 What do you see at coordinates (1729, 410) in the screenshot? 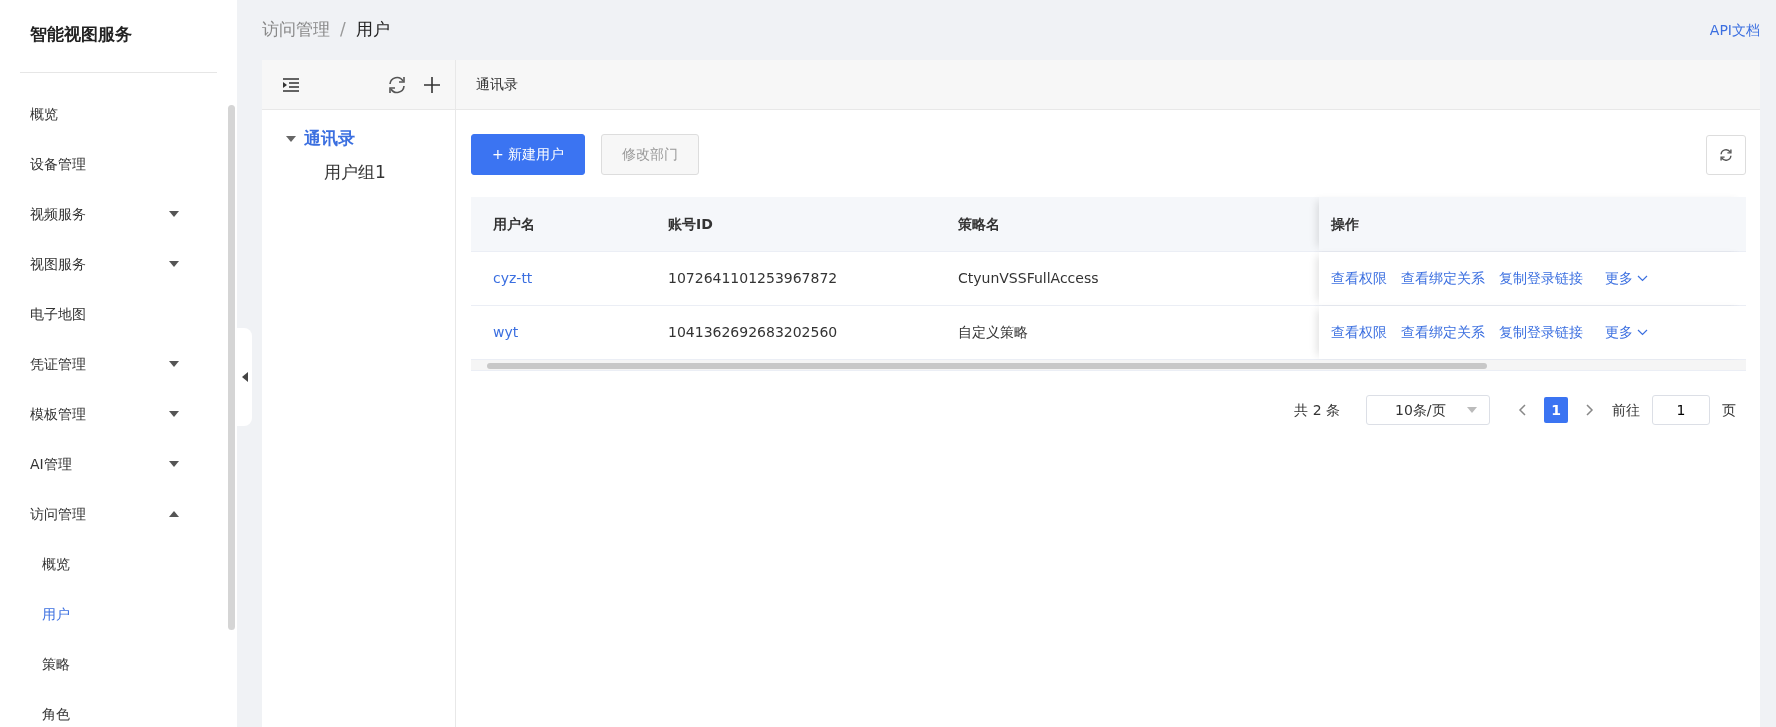
I see `page-suffix: 页` at bounding box center [1729, 410].